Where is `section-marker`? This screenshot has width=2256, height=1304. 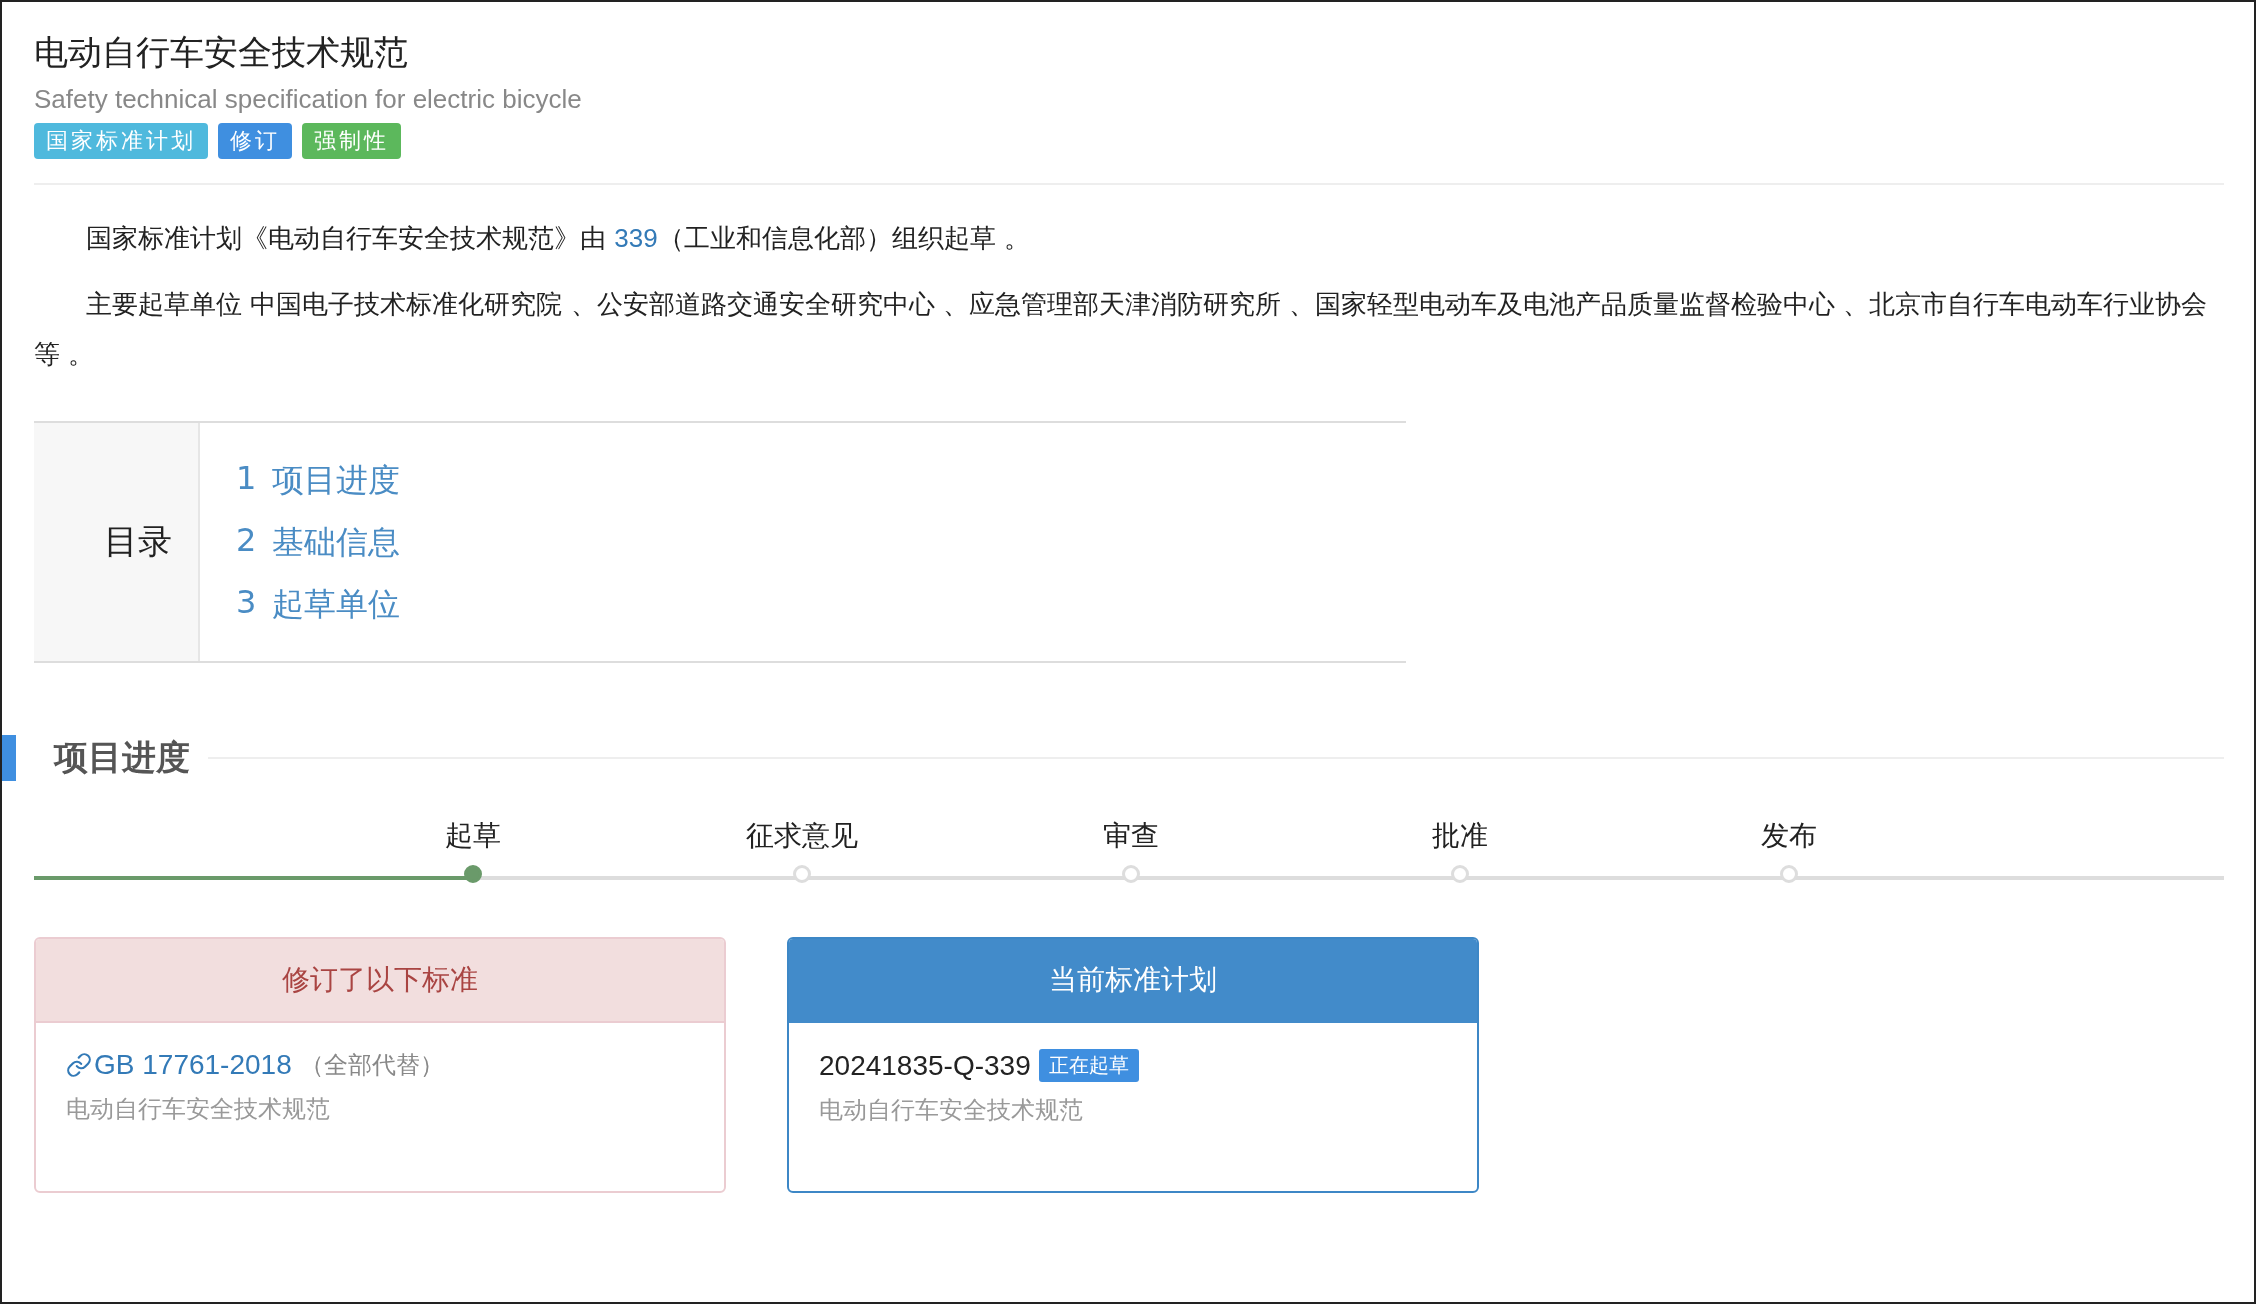 section-marker is located at coordinates (9, 758).